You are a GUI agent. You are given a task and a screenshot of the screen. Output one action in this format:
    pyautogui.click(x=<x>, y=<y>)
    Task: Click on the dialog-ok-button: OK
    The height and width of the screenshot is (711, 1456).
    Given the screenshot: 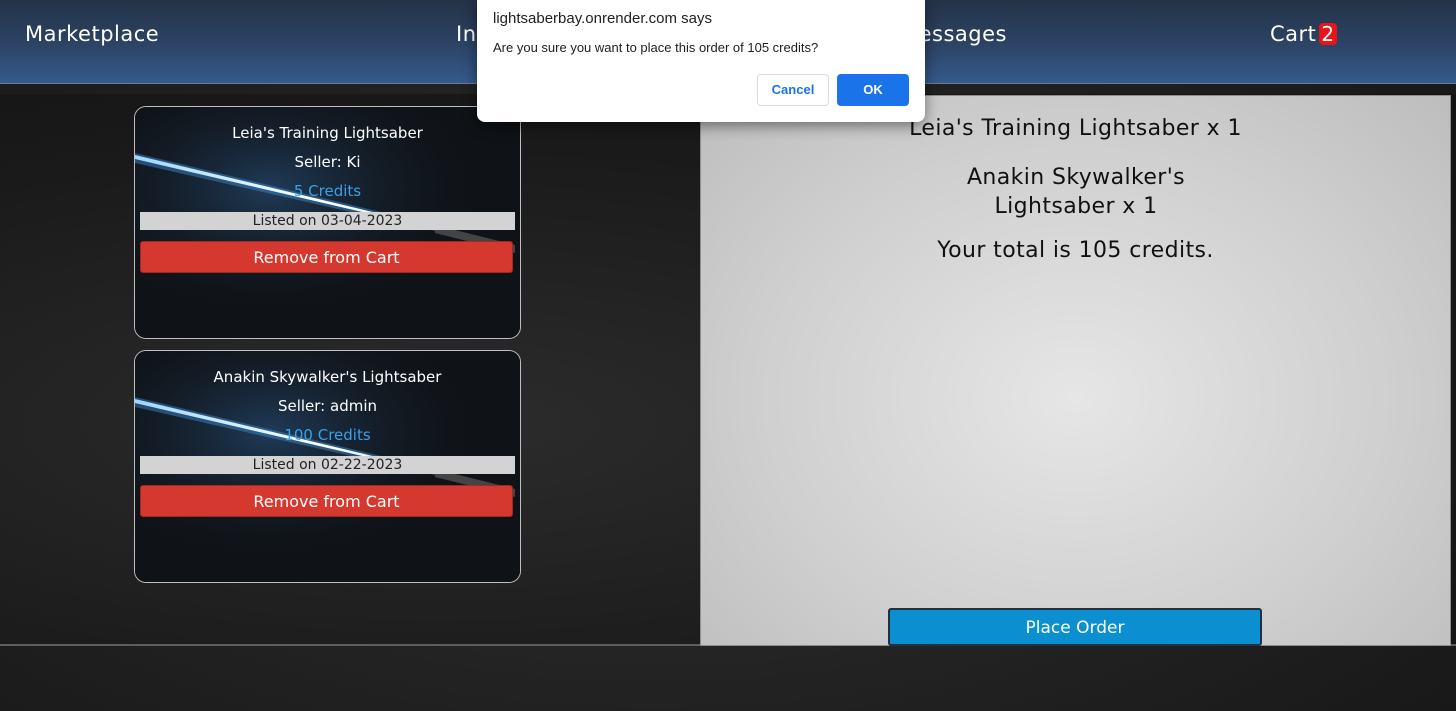 What is the action you would take?
    pyautogui.click(x=873, y=90)
    